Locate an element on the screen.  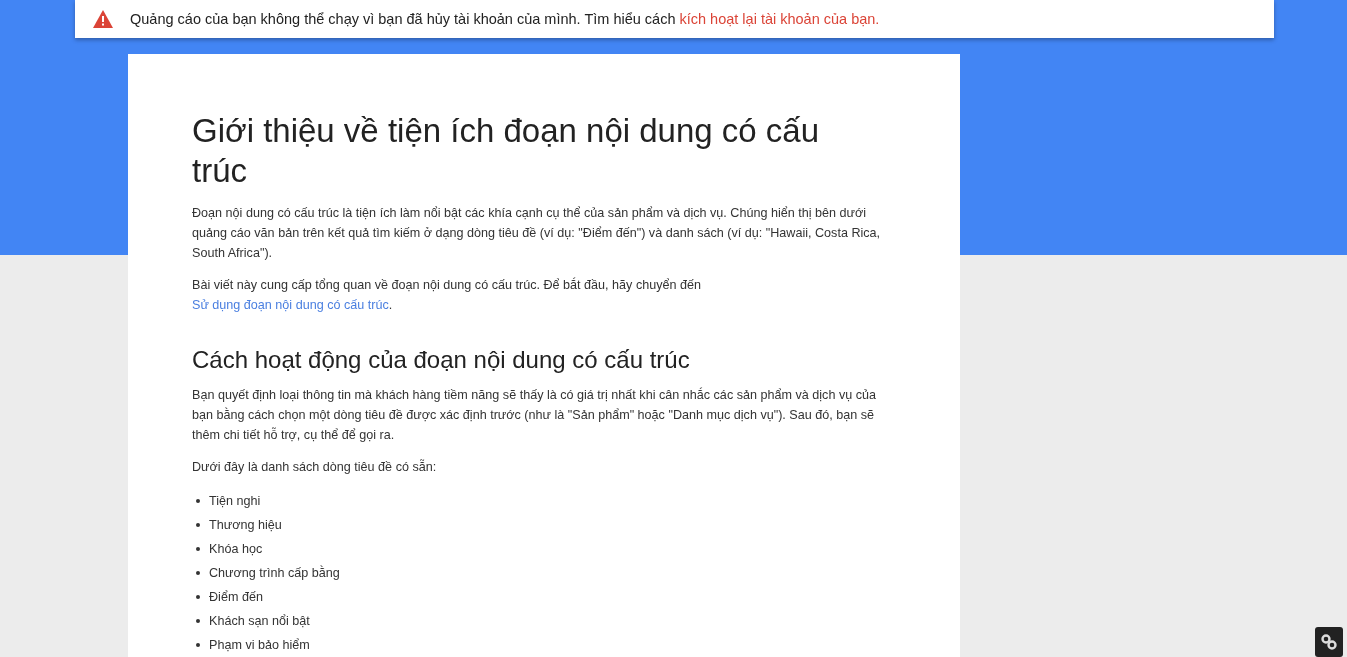
list-item: Thương hiệu is located at coordinates (245, 525).